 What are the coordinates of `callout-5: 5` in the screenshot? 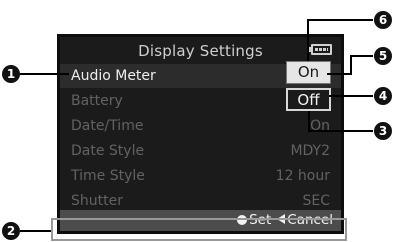 It's located at (383, 56).